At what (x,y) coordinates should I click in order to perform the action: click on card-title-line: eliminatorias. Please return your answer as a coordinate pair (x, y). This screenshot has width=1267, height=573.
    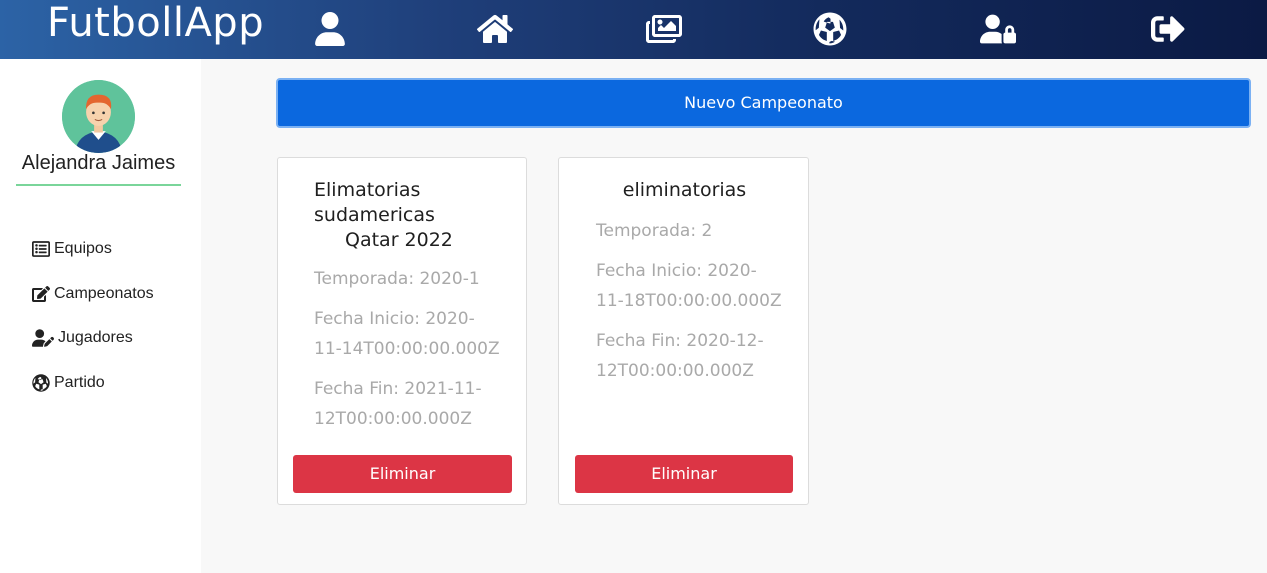
    Looking at the image, I should click on (684, 190).